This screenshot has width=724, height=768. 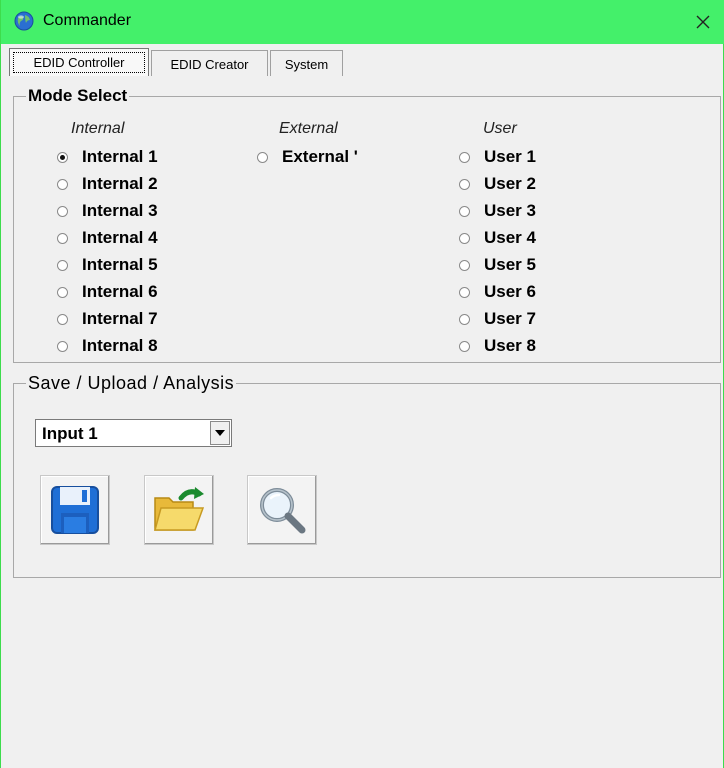 I want to click on radio-label: Internal 3, so click(x=120, y=210).